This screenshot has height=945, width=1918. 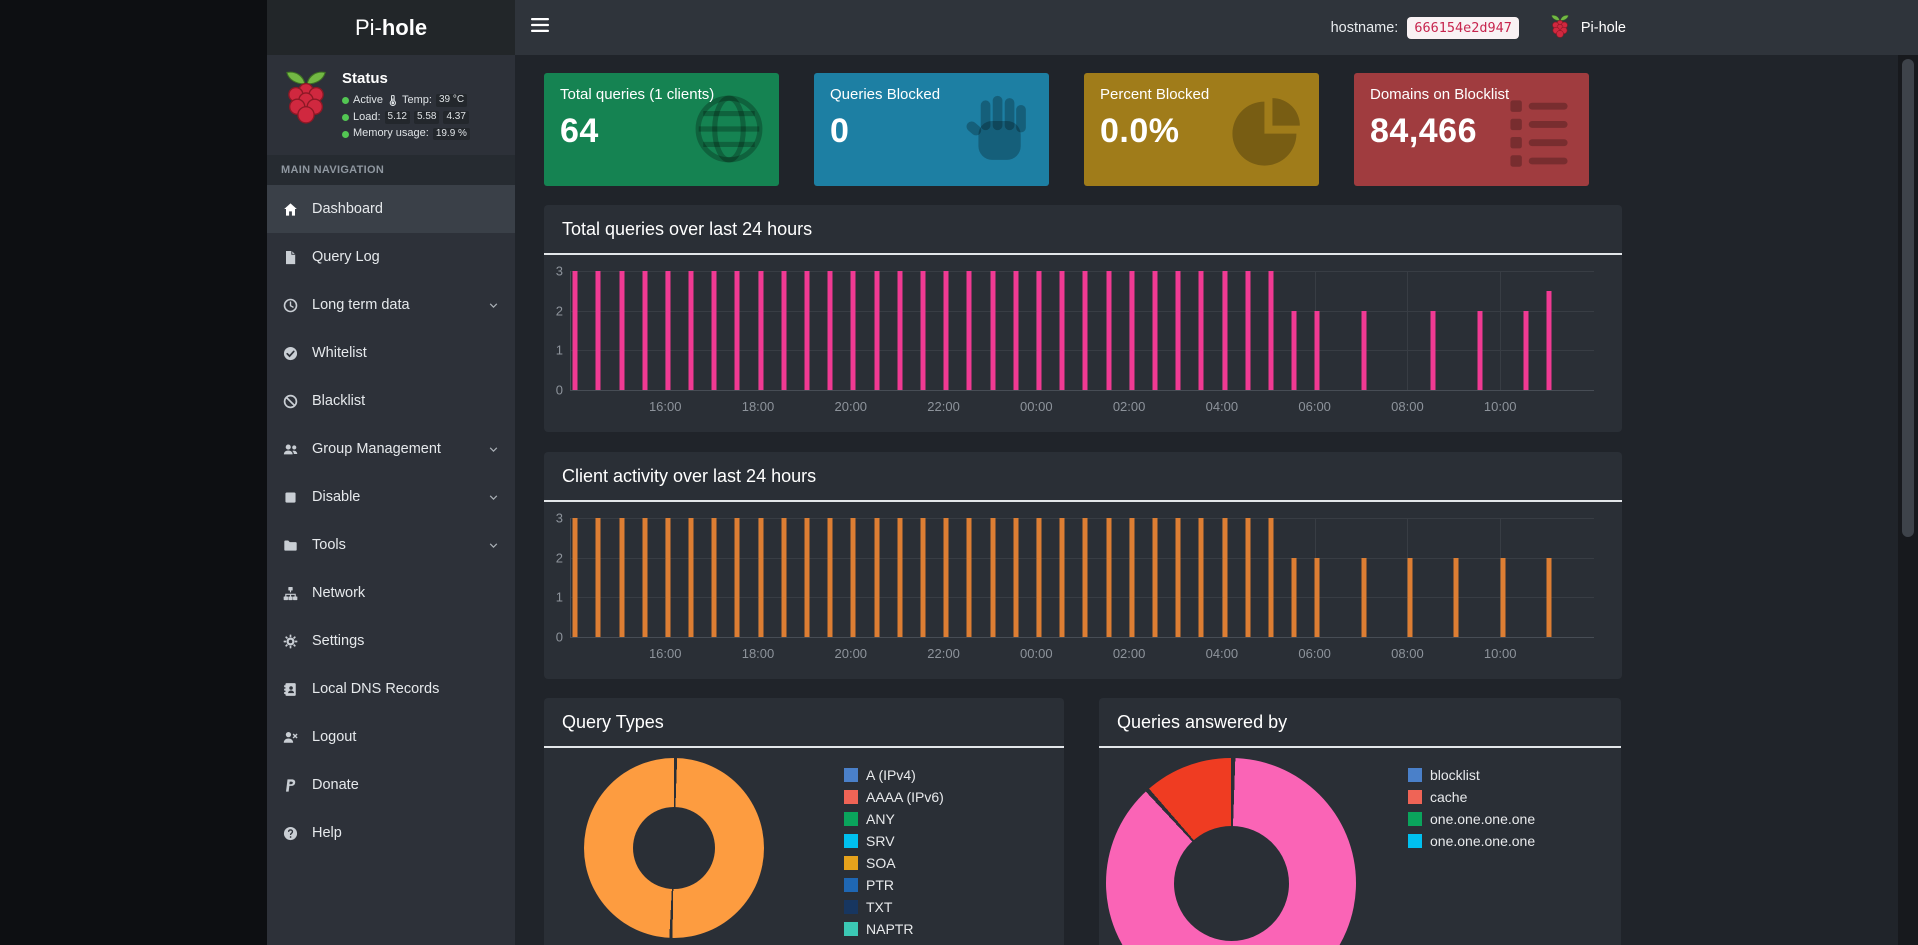 I want to click on y-axis-line, so click(x=570, y=577).